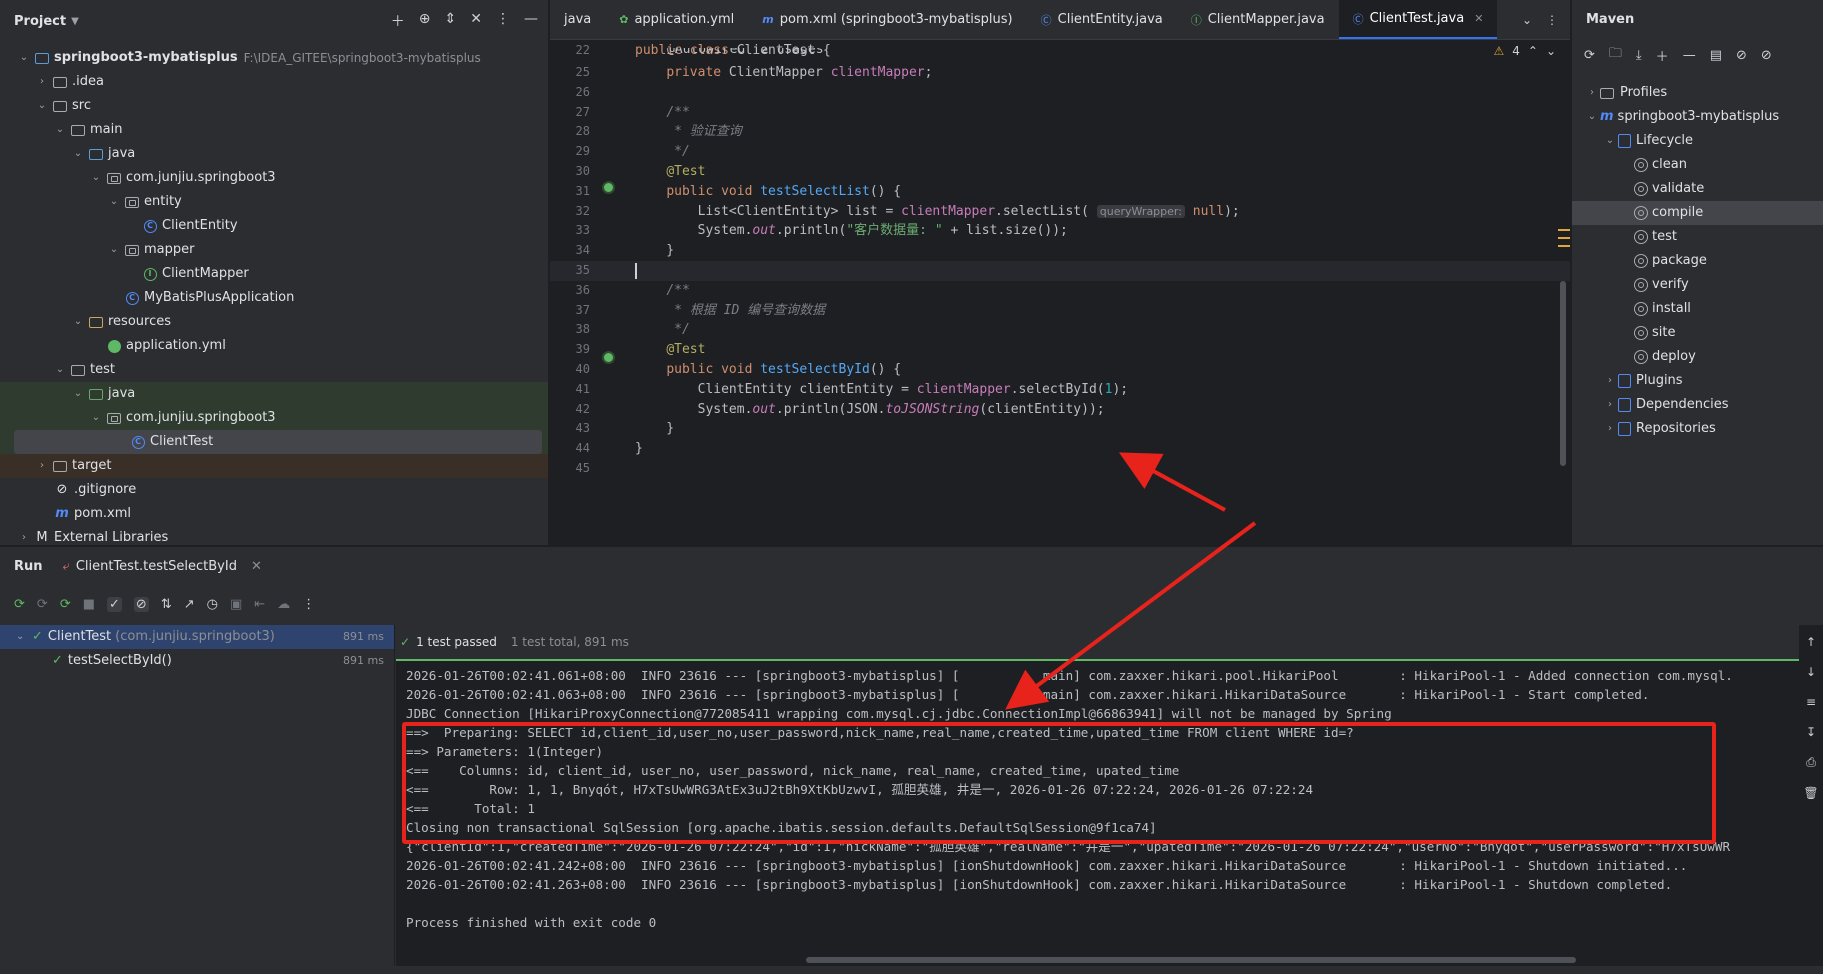  What do you see at coordinates (283, 604) in the screenshot?
I see `coverage-icon: ☁` at bounding box center [283, 604].